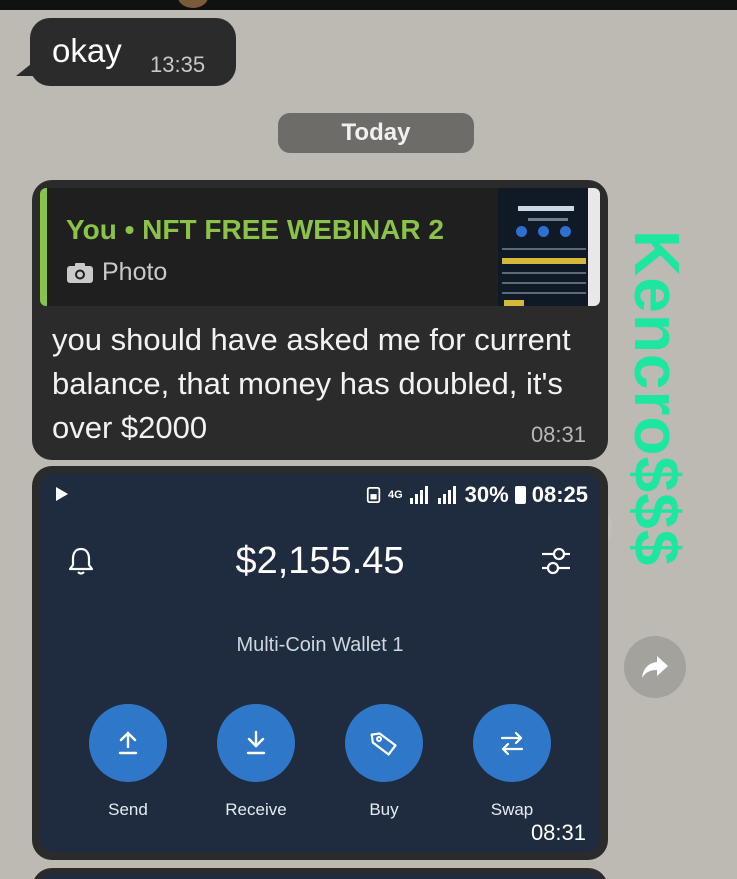 Image resolution: width=737 pixels, height=879 pixels. What do you see at coordinates (256, 809) in the screenshot?
I see `receive-label: Receive` at bounding box center [256, 809].